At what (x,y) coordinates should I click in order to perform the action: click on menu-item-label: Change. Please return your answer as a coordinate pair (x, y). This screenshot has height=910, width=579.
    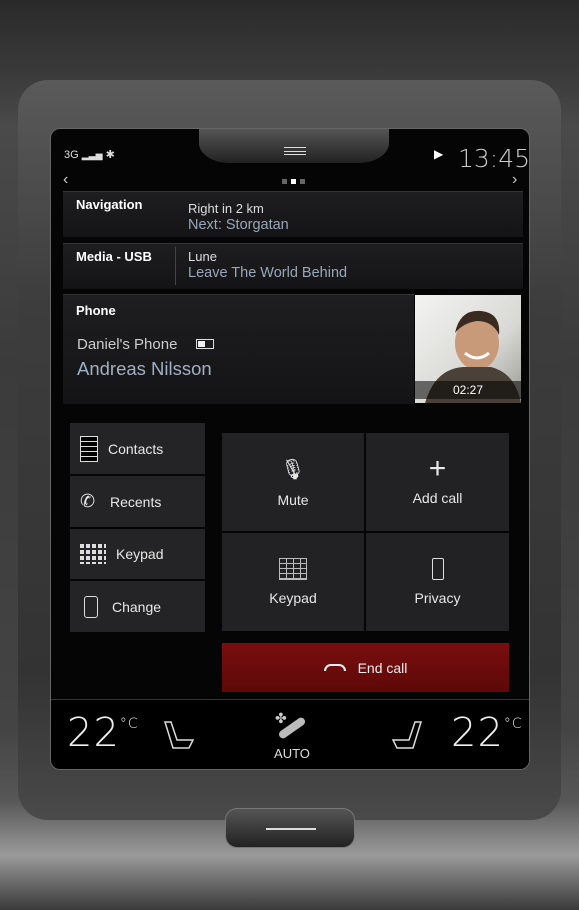
    Looking at the image, I should click on (137, 606).